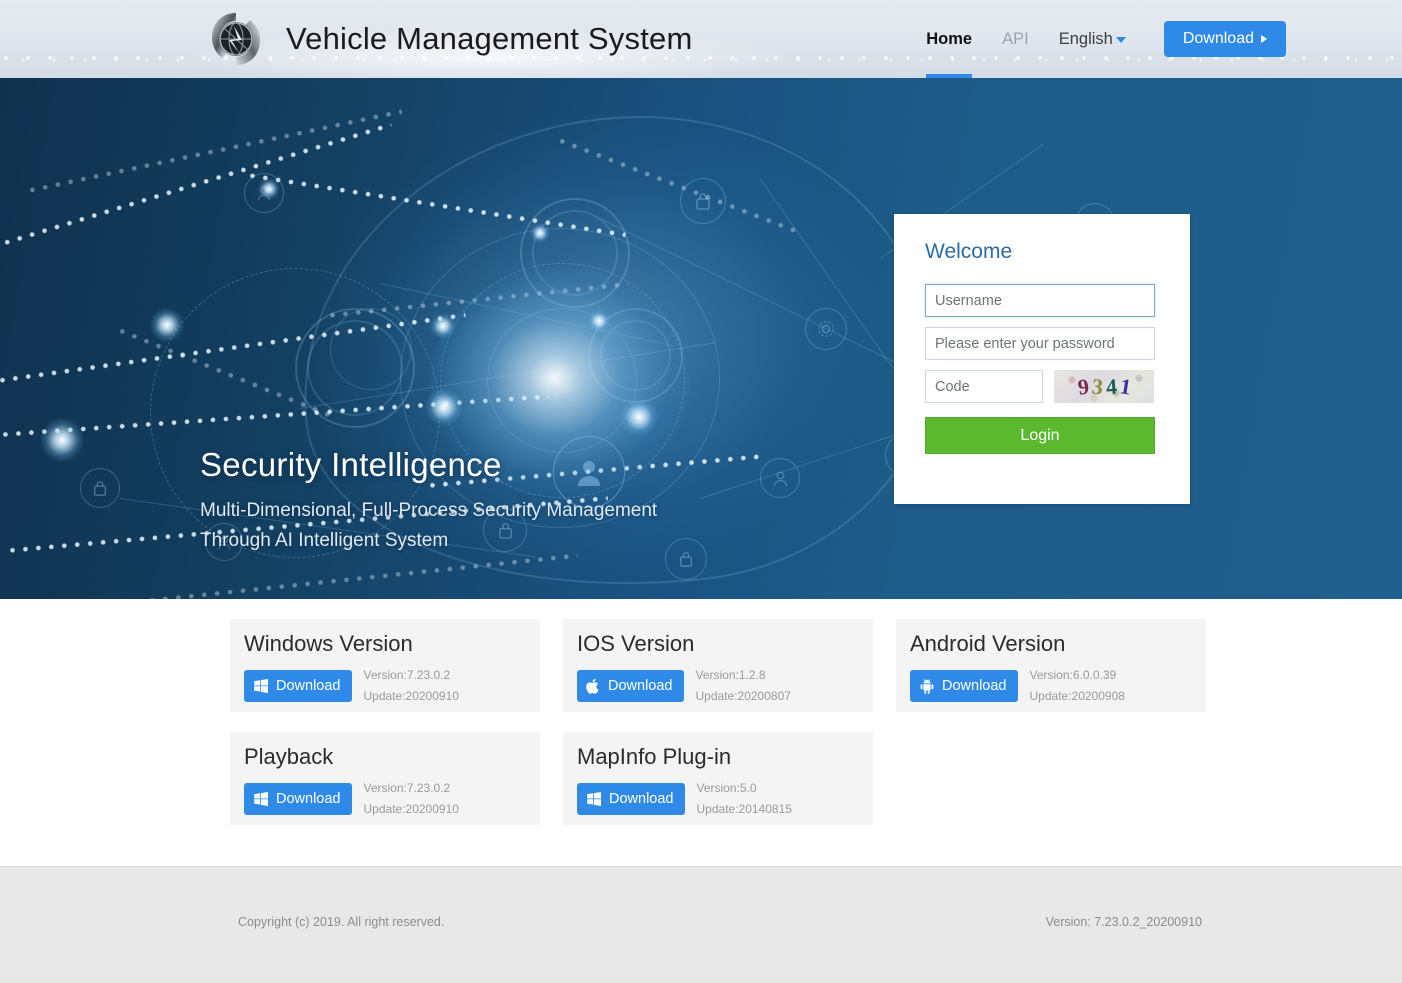 The width and height of the screenshot is (1402, 983). What do you see at coordinates (743, 696) in the screenshot?
I see `card-update: Update:20200807` at bounding box center [743, 696].